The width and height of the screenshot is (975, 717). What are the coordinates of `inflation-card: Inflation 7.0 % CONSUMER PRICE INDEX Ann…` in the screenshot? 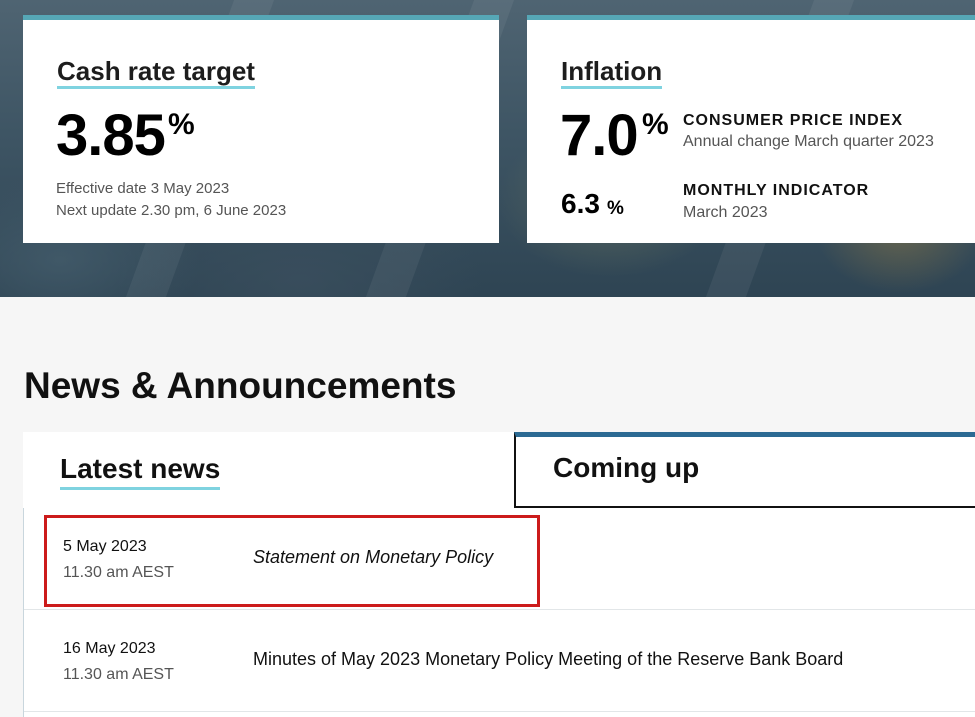 It's located at (751, 129).